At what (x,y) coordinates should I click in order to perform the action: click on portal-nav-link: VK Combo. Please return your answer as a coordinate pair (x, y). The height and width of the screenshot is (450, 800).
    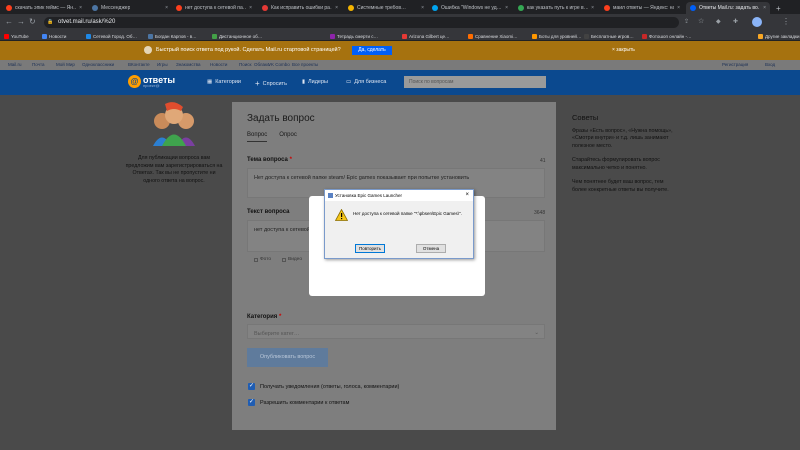
    Looking at the image, I should click on (279, 64).